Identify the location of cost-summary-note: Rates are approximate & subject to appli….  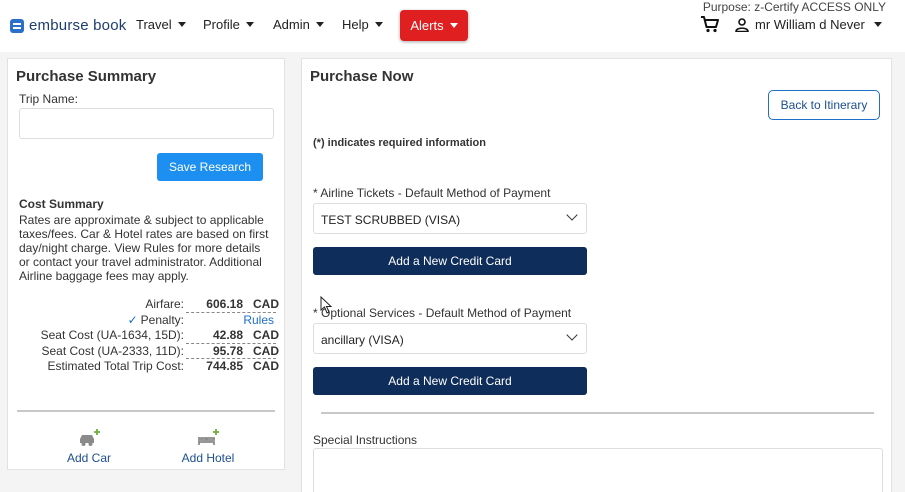
(144, 248).